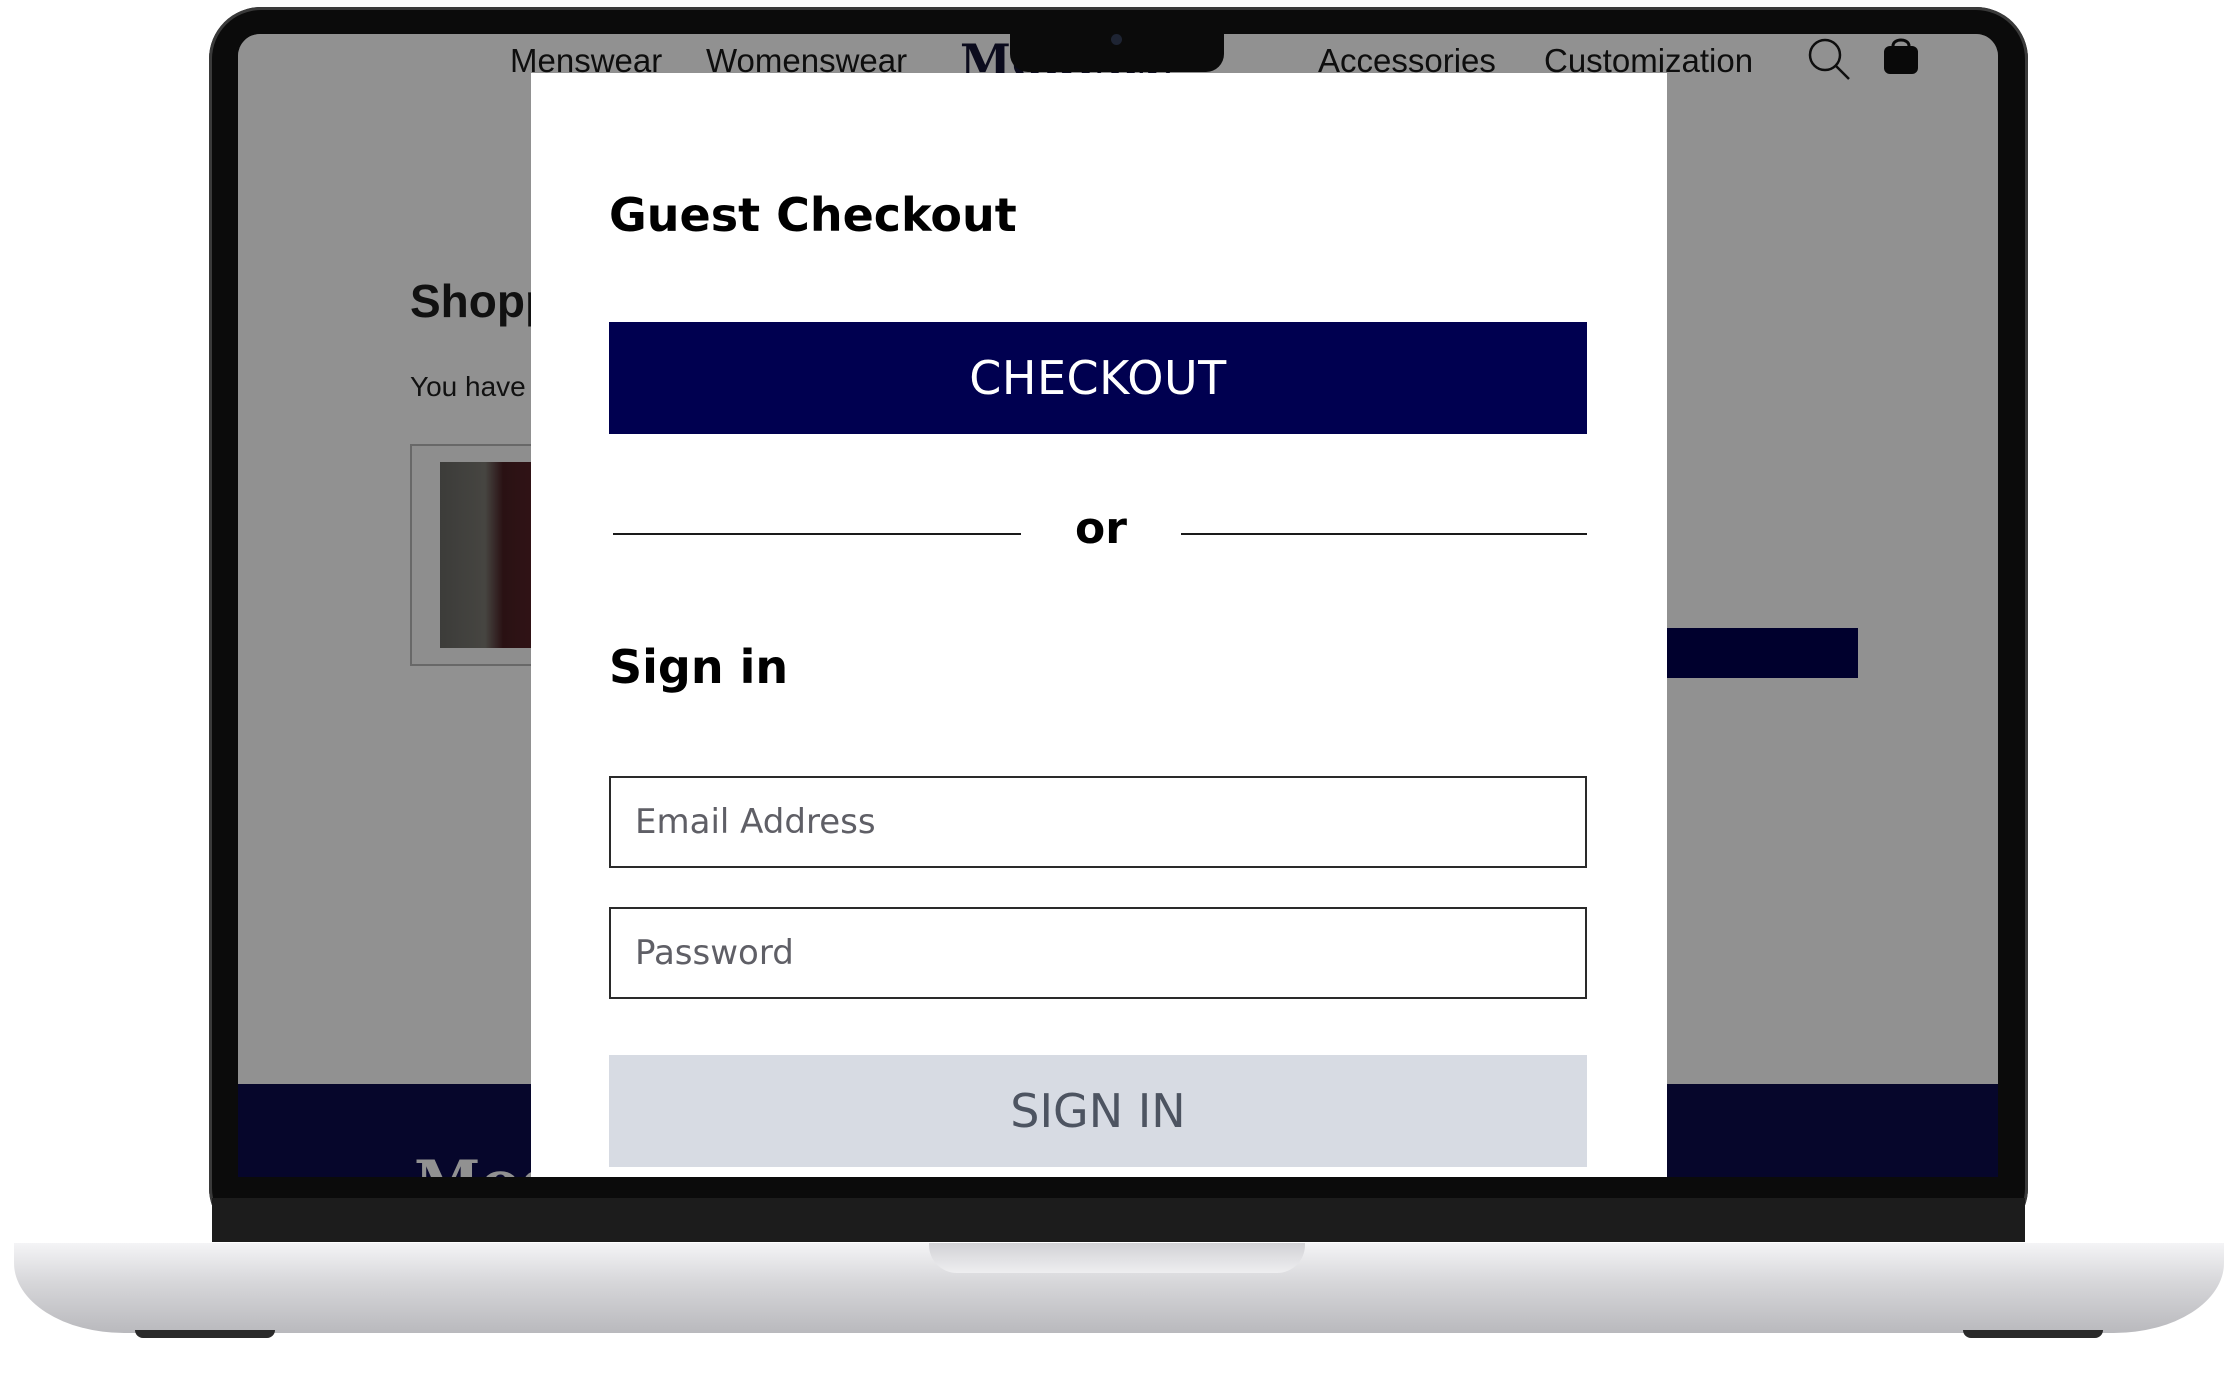  I want to click on email-field, so click(1098, 822).